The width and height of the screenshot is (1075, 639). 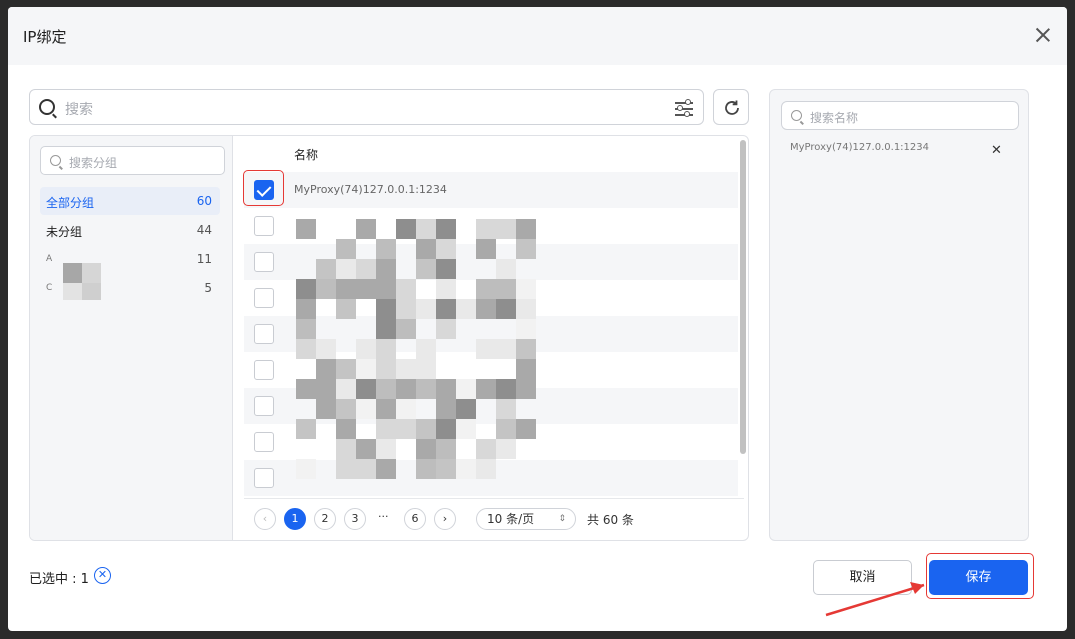 I want to click on group-search-input: 搜索分组, so click(x=132, y=160).